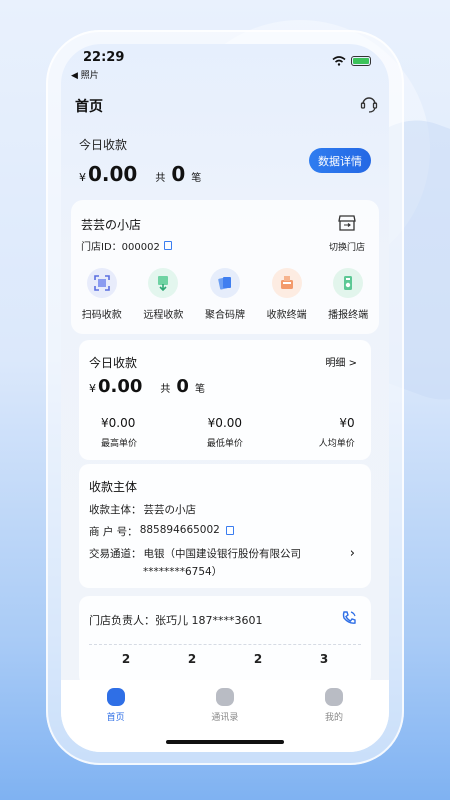  What do you see at coordinates (119, 444) in the screenshot?
I see `stat-label: 最高单价` at bounding box center [119, 444].